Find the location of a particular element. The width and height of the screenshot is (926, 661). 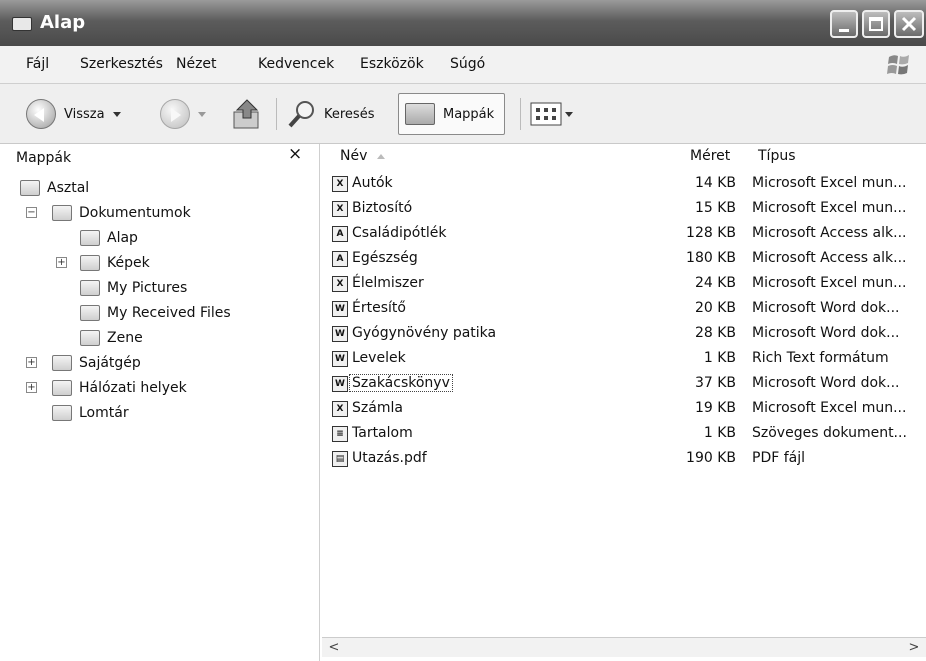

folder-icon is located at coordinates (90, 288).